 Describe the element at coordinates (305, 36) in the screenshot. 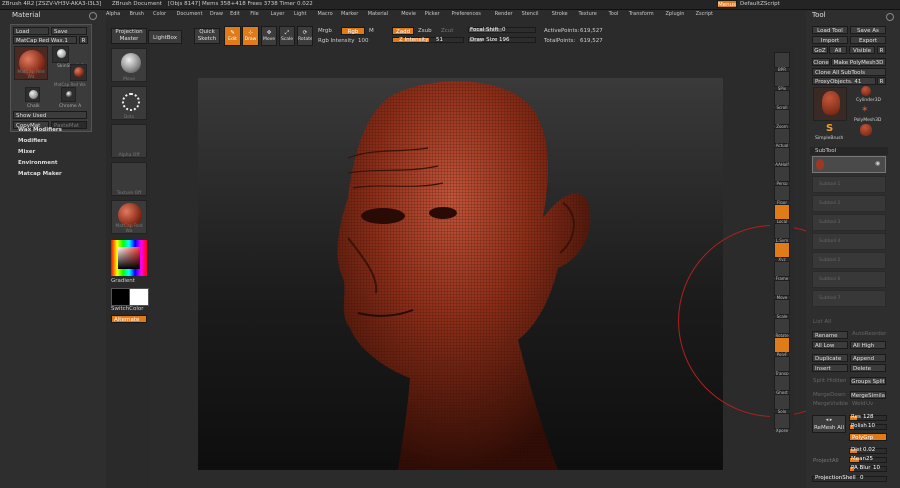

I see `rotate-button: ⟳ Rotate` at that location.